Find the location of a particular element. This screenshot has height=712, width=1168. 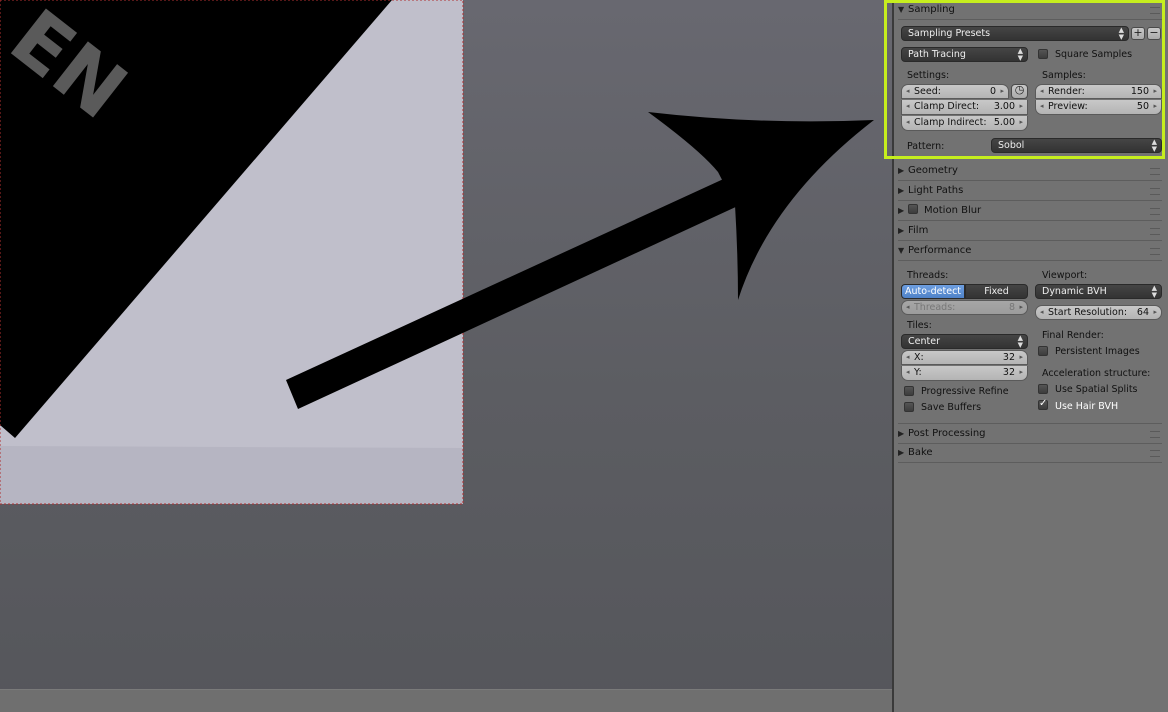

square-samples-checkbox is located at coordinates (1043, 54).